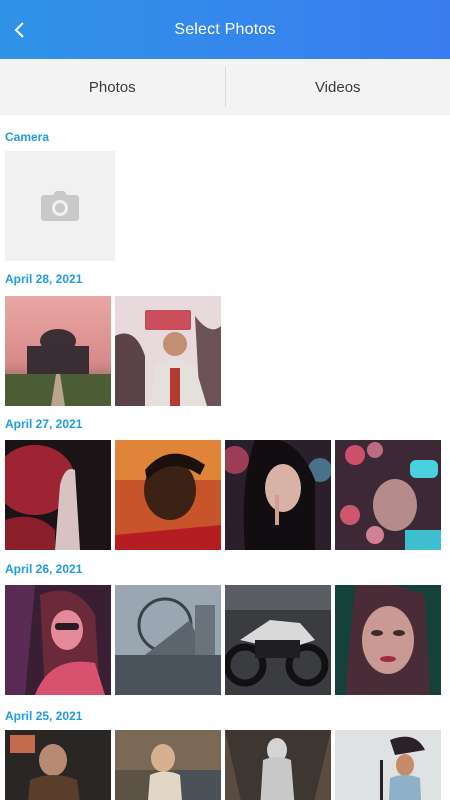  I want to click on section-label-date: April 25, 2021, so click(44, 716).